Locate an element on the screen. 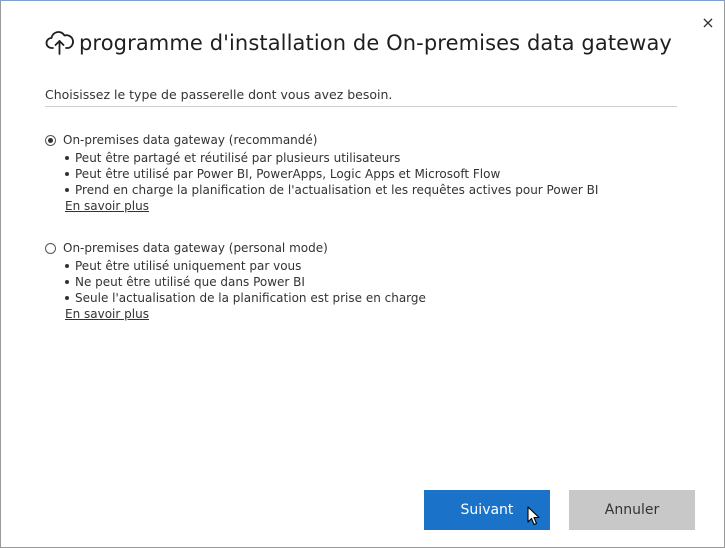 The image size is (725, 548). feature-text: Ne peut être utilisé que dans Power BI is located at coordinates (190, 282).